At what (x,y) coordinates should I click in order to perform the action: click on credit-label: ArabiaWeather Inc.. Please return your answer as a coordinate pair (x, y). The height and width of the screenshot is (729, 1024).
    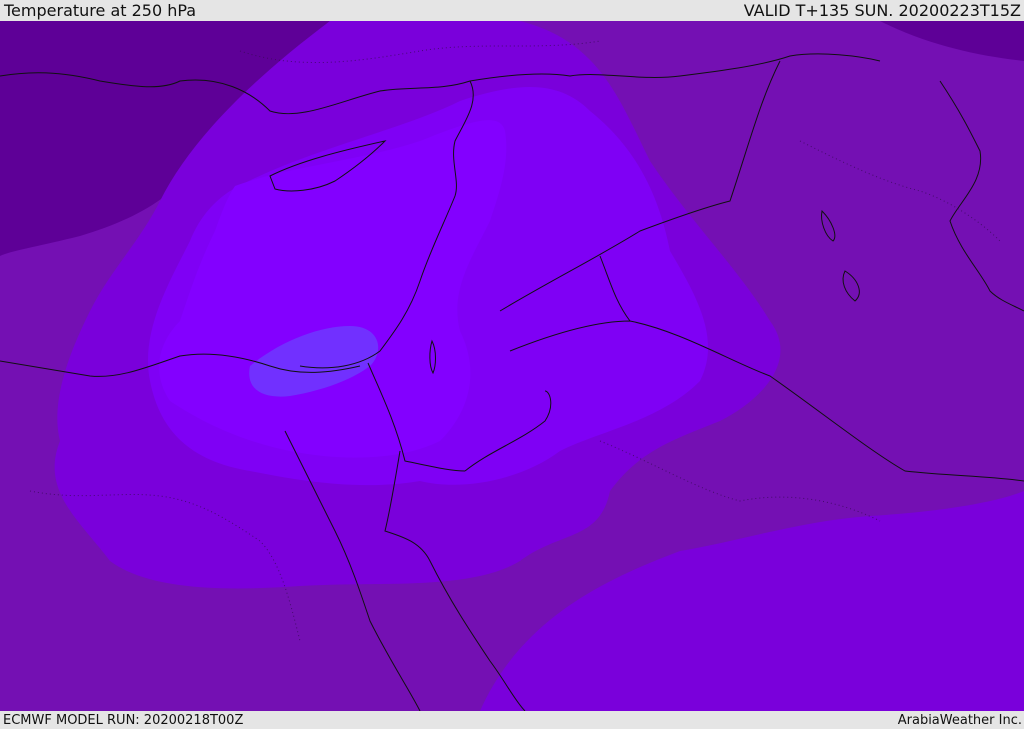
    Looking at the image, I should click on (959, 720).